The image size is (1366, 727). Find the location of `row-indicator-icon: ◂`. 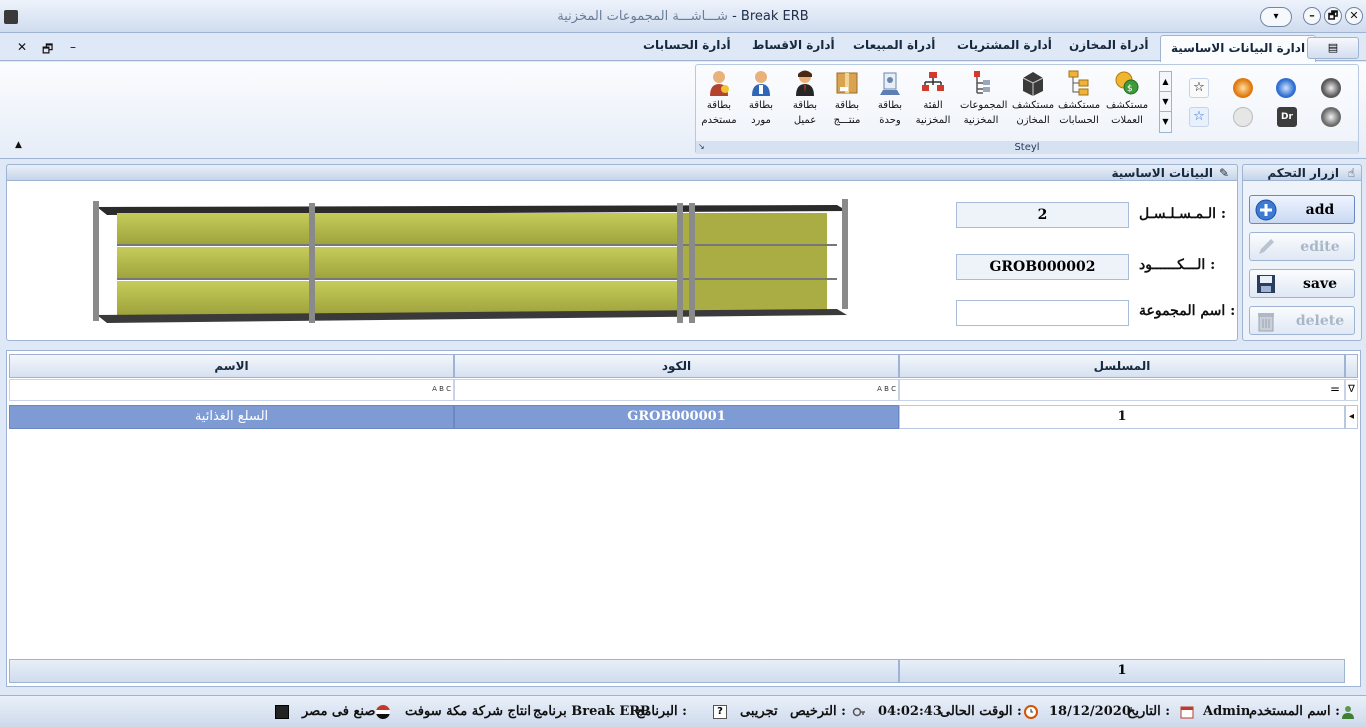

row-indicator-icon: ◂ is located at coordinates (1351, 417).